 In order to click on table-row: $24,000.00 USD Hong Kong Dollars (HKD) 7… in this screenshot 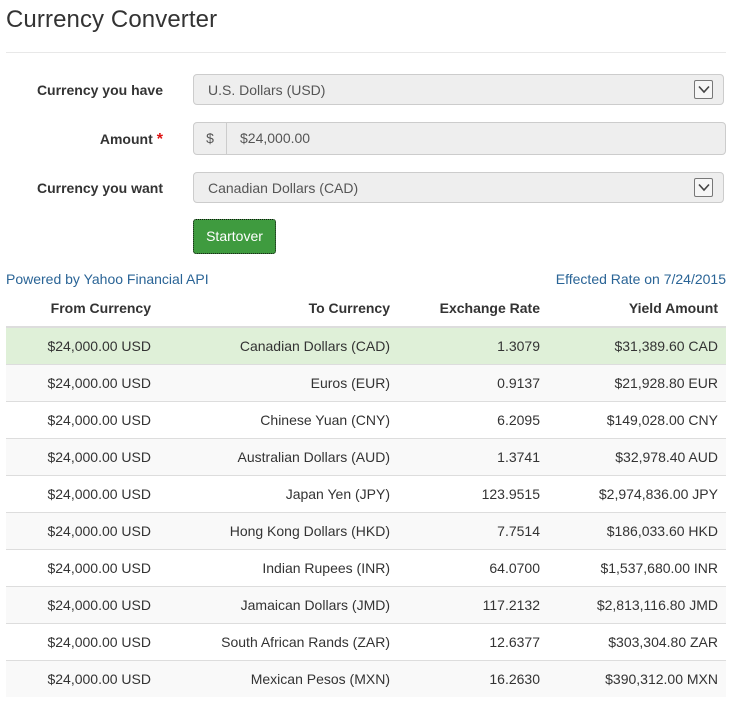, I will do `click(366, 531)`.